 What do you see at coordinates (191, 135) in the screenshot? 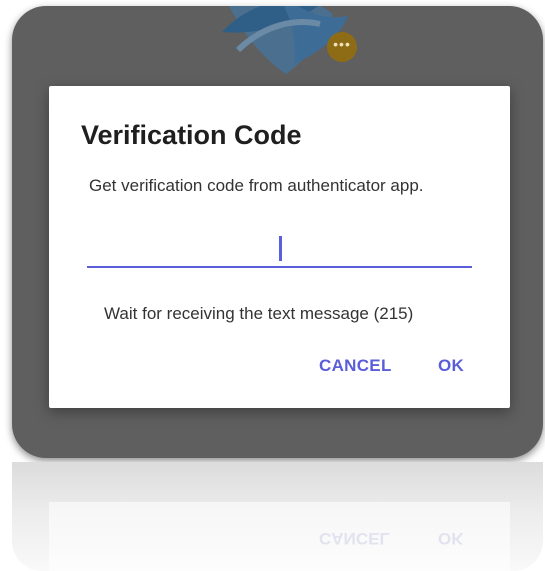
I see `dialog-title: Verification Code` at bounding box center [191, 135].